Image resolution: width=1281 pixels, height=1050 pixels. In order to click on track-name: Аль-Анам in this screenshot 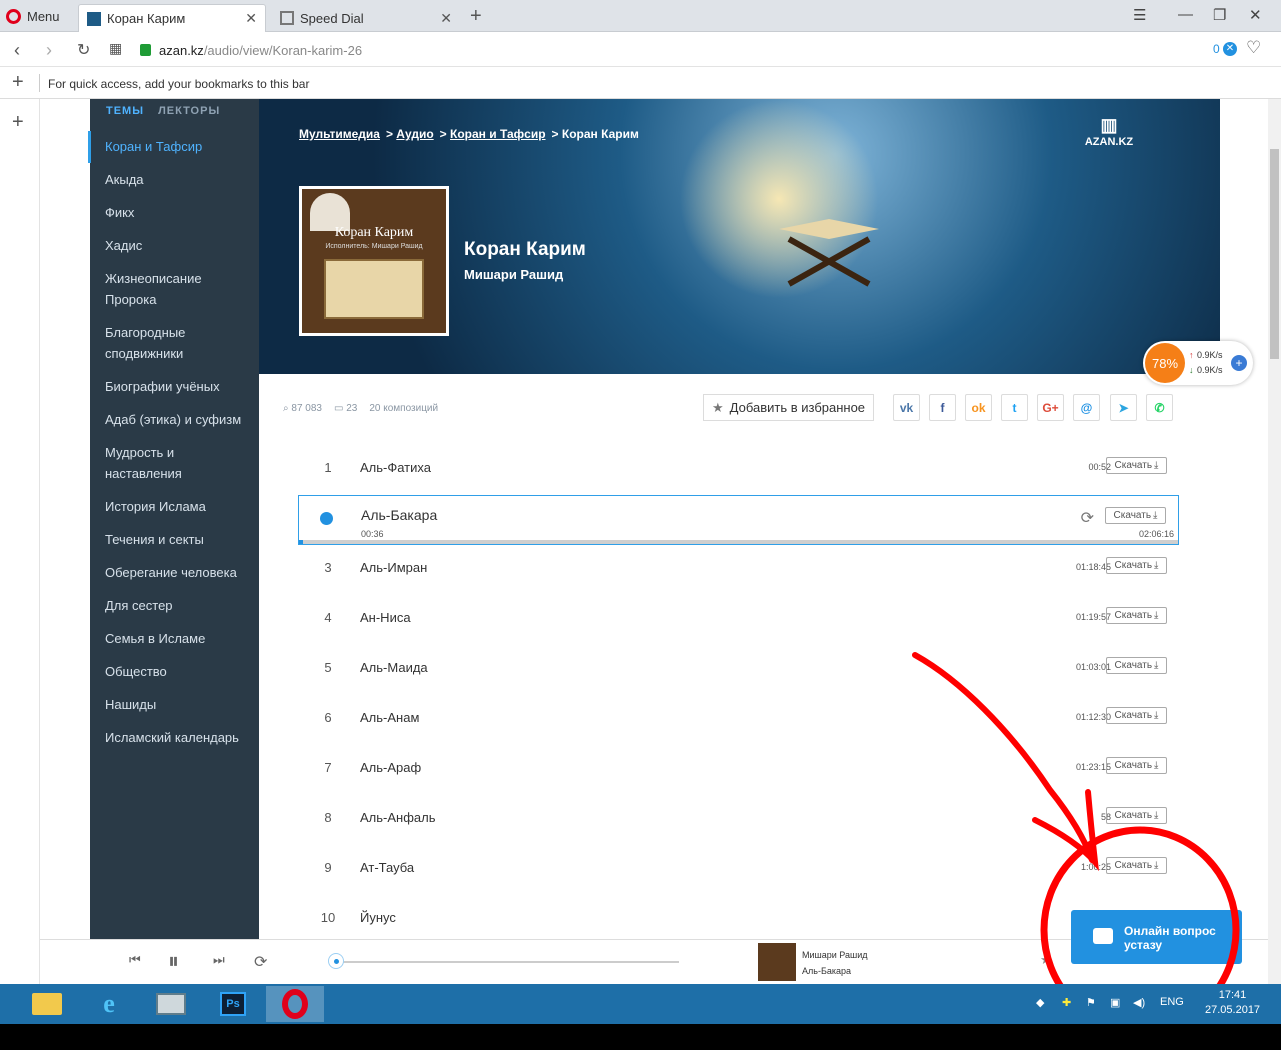, I will do `click(389, 717)`.